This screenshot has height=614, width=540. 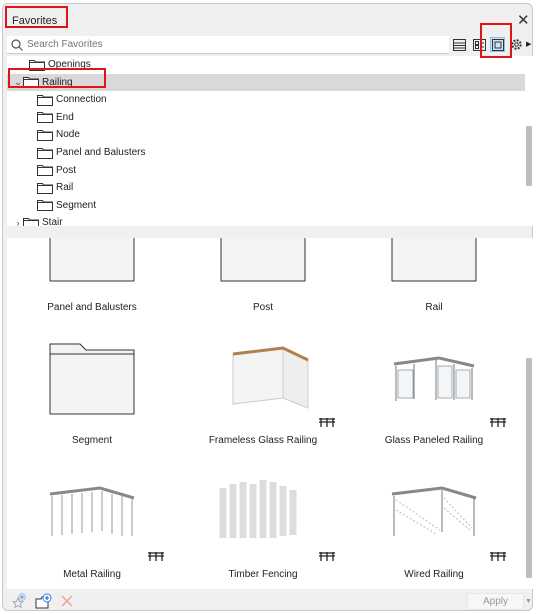 I want to click on grid-scrollbar, so click(x=529, y=413).